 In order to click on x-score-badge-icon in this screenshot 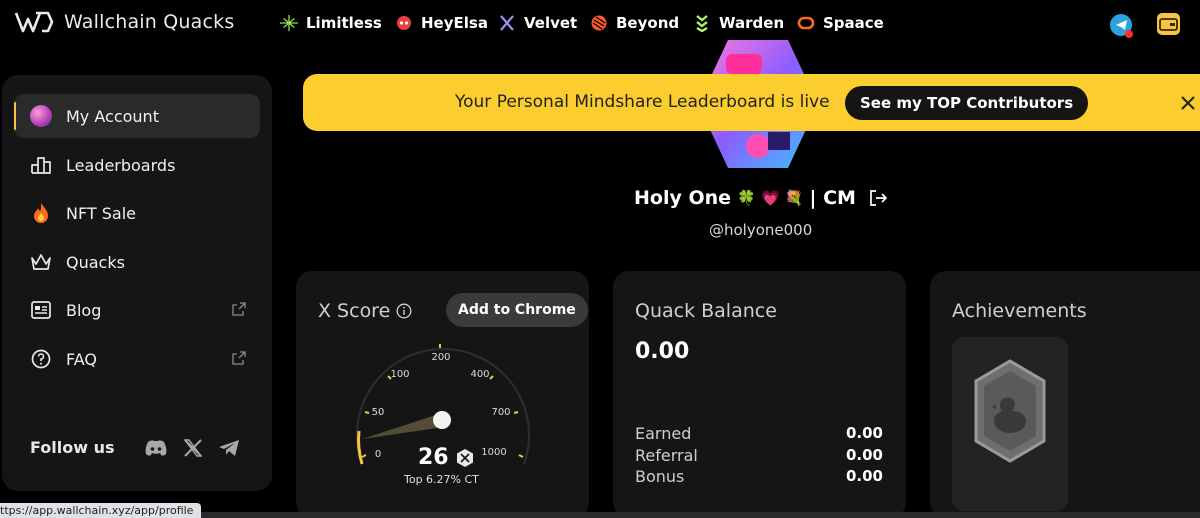, I will do `click(464, 457)`.